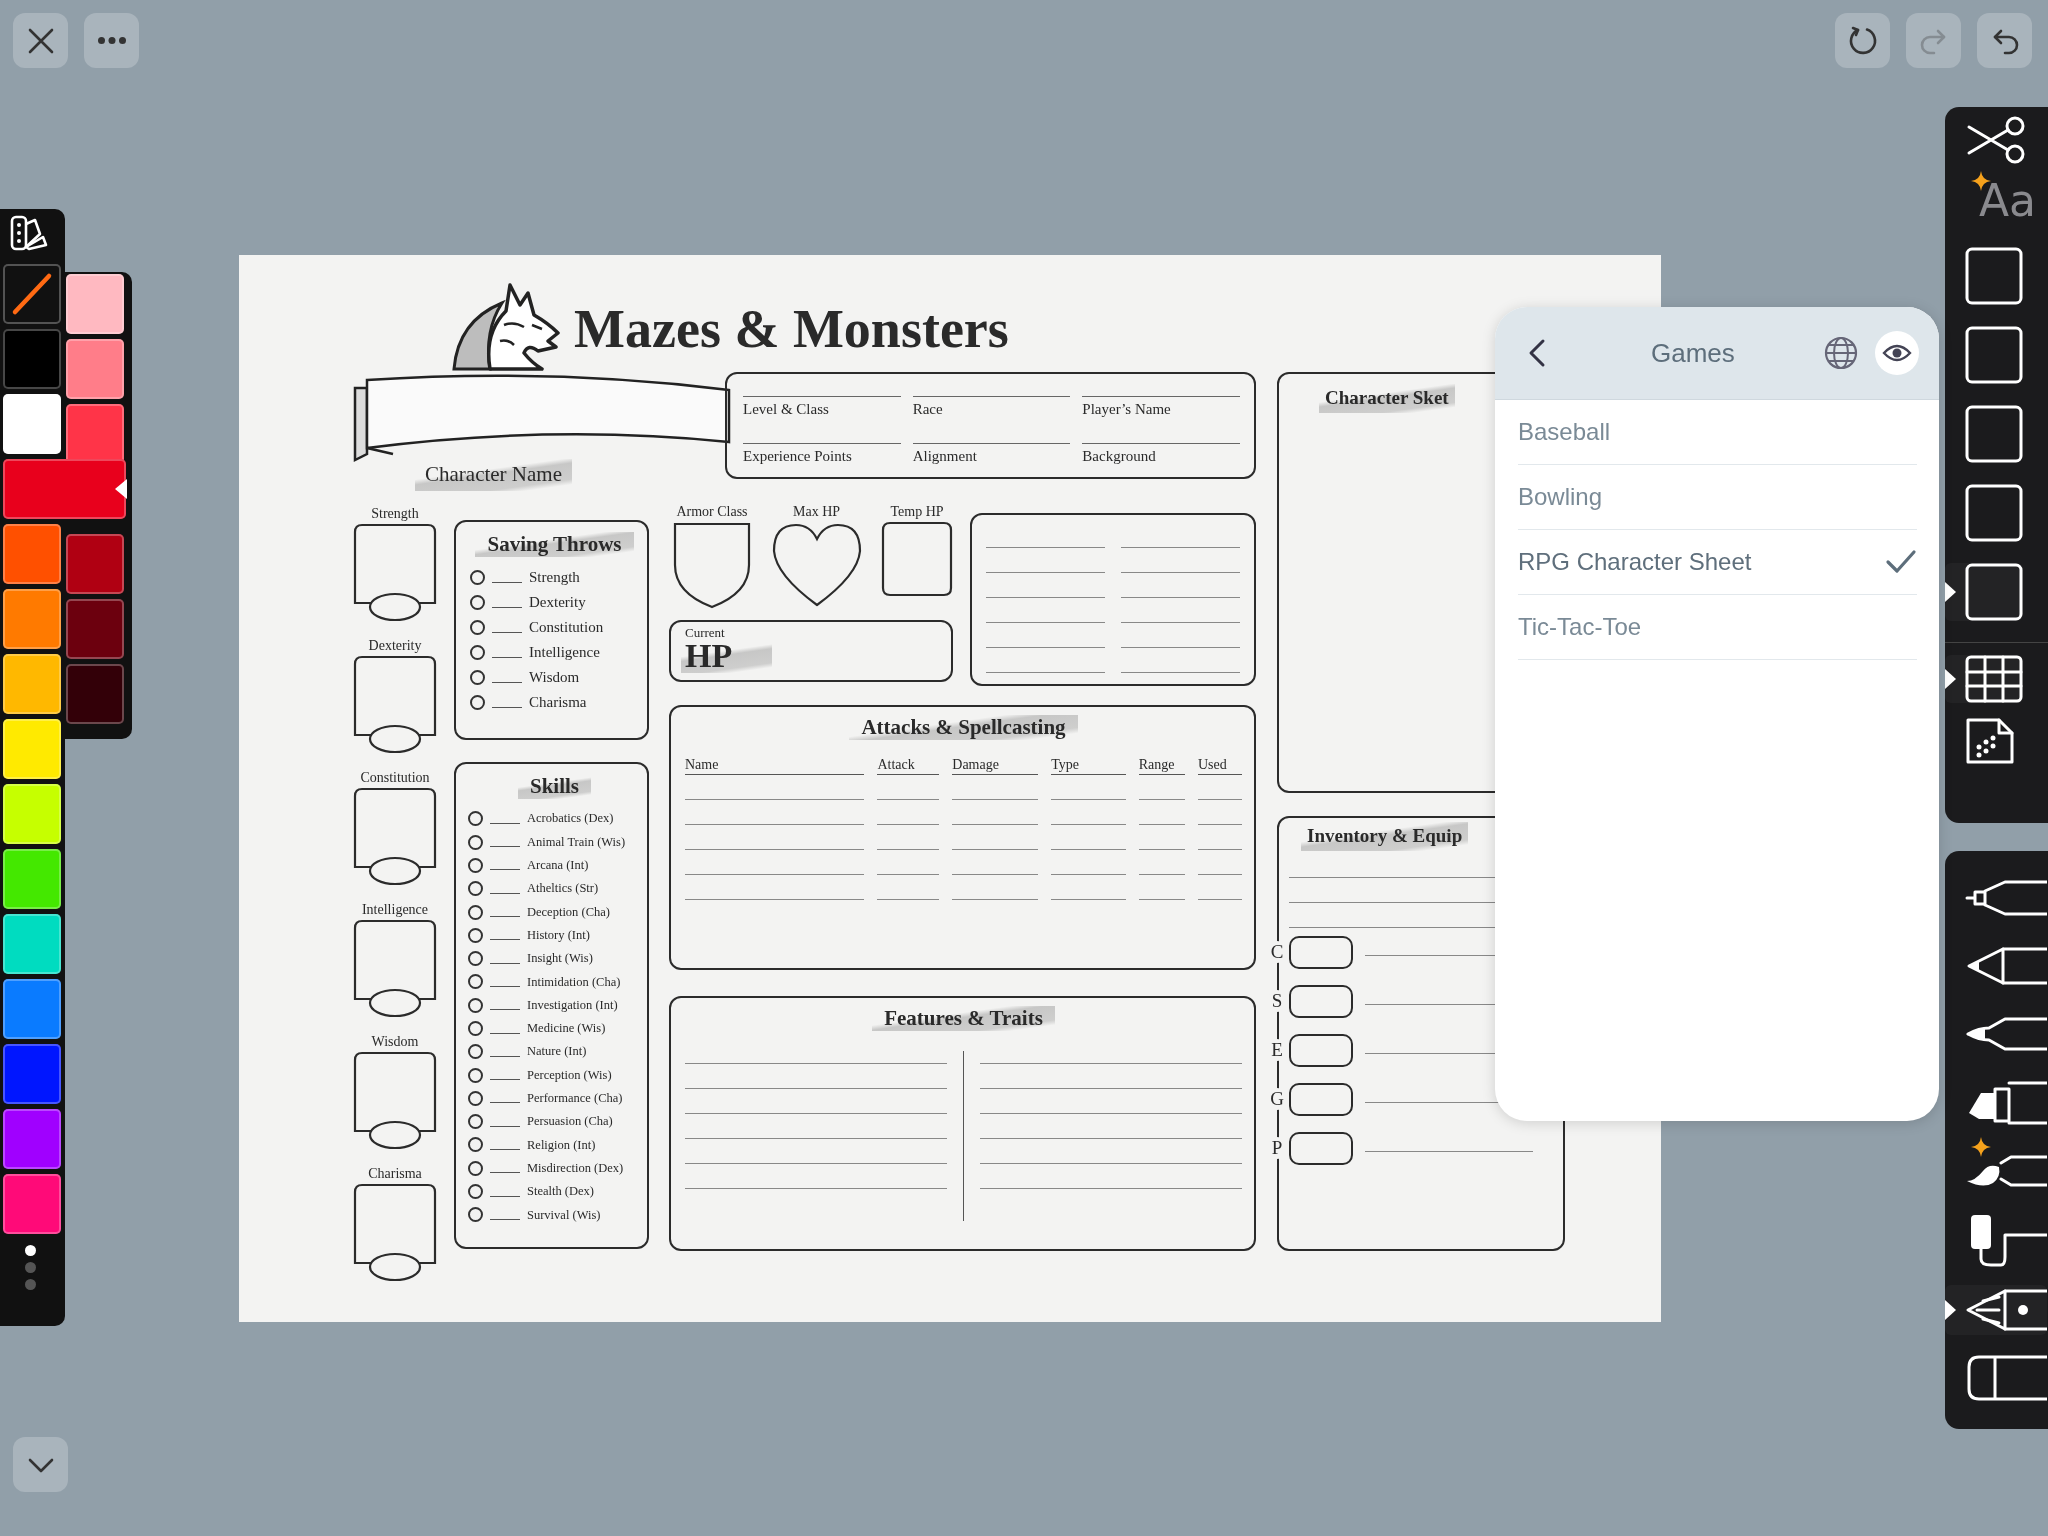 The image size is (2048, 1536). Describe the element at coordinates (1990, 741) in the screenshot. I see `dotted-page-icon` at that location.